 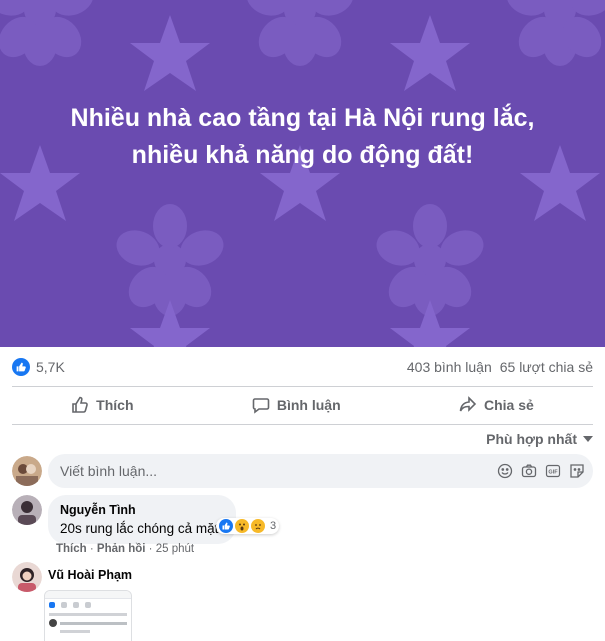 I want to click on comment-composer: Viết bình luận... GIF, so click(x=302, y=471).